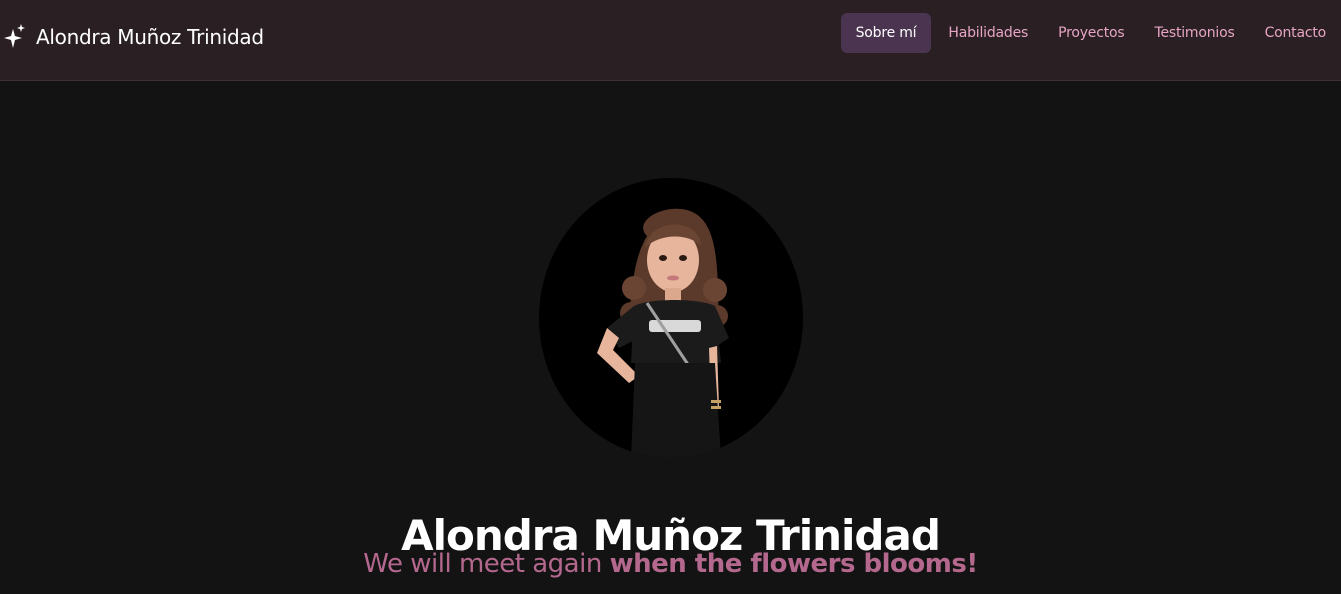  I want to click on tagline-regular: We will meet again, so click(486, 564).